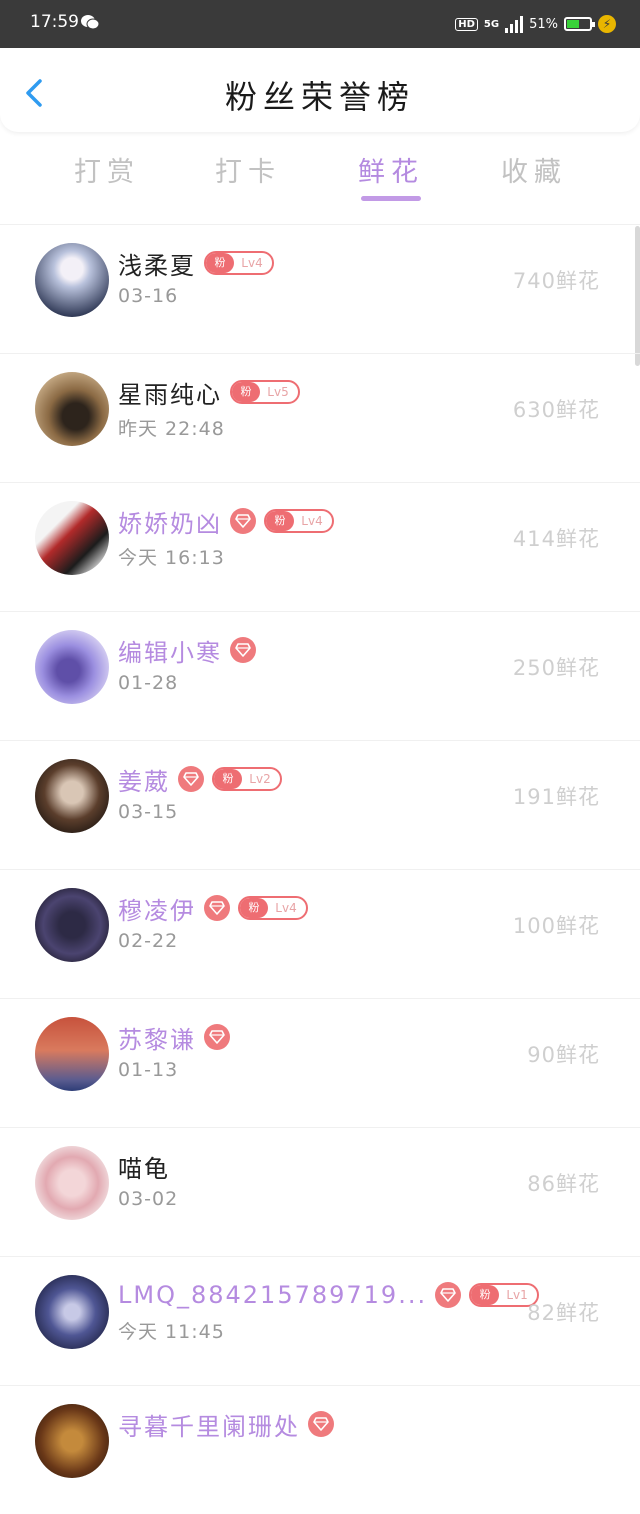 The width and height of the screenshot is (640, 1514). What do you see at coordinates (391, 169) in the screenshot?
I see `tab-flowers: 鲜花` at bounding box center [391, 169].